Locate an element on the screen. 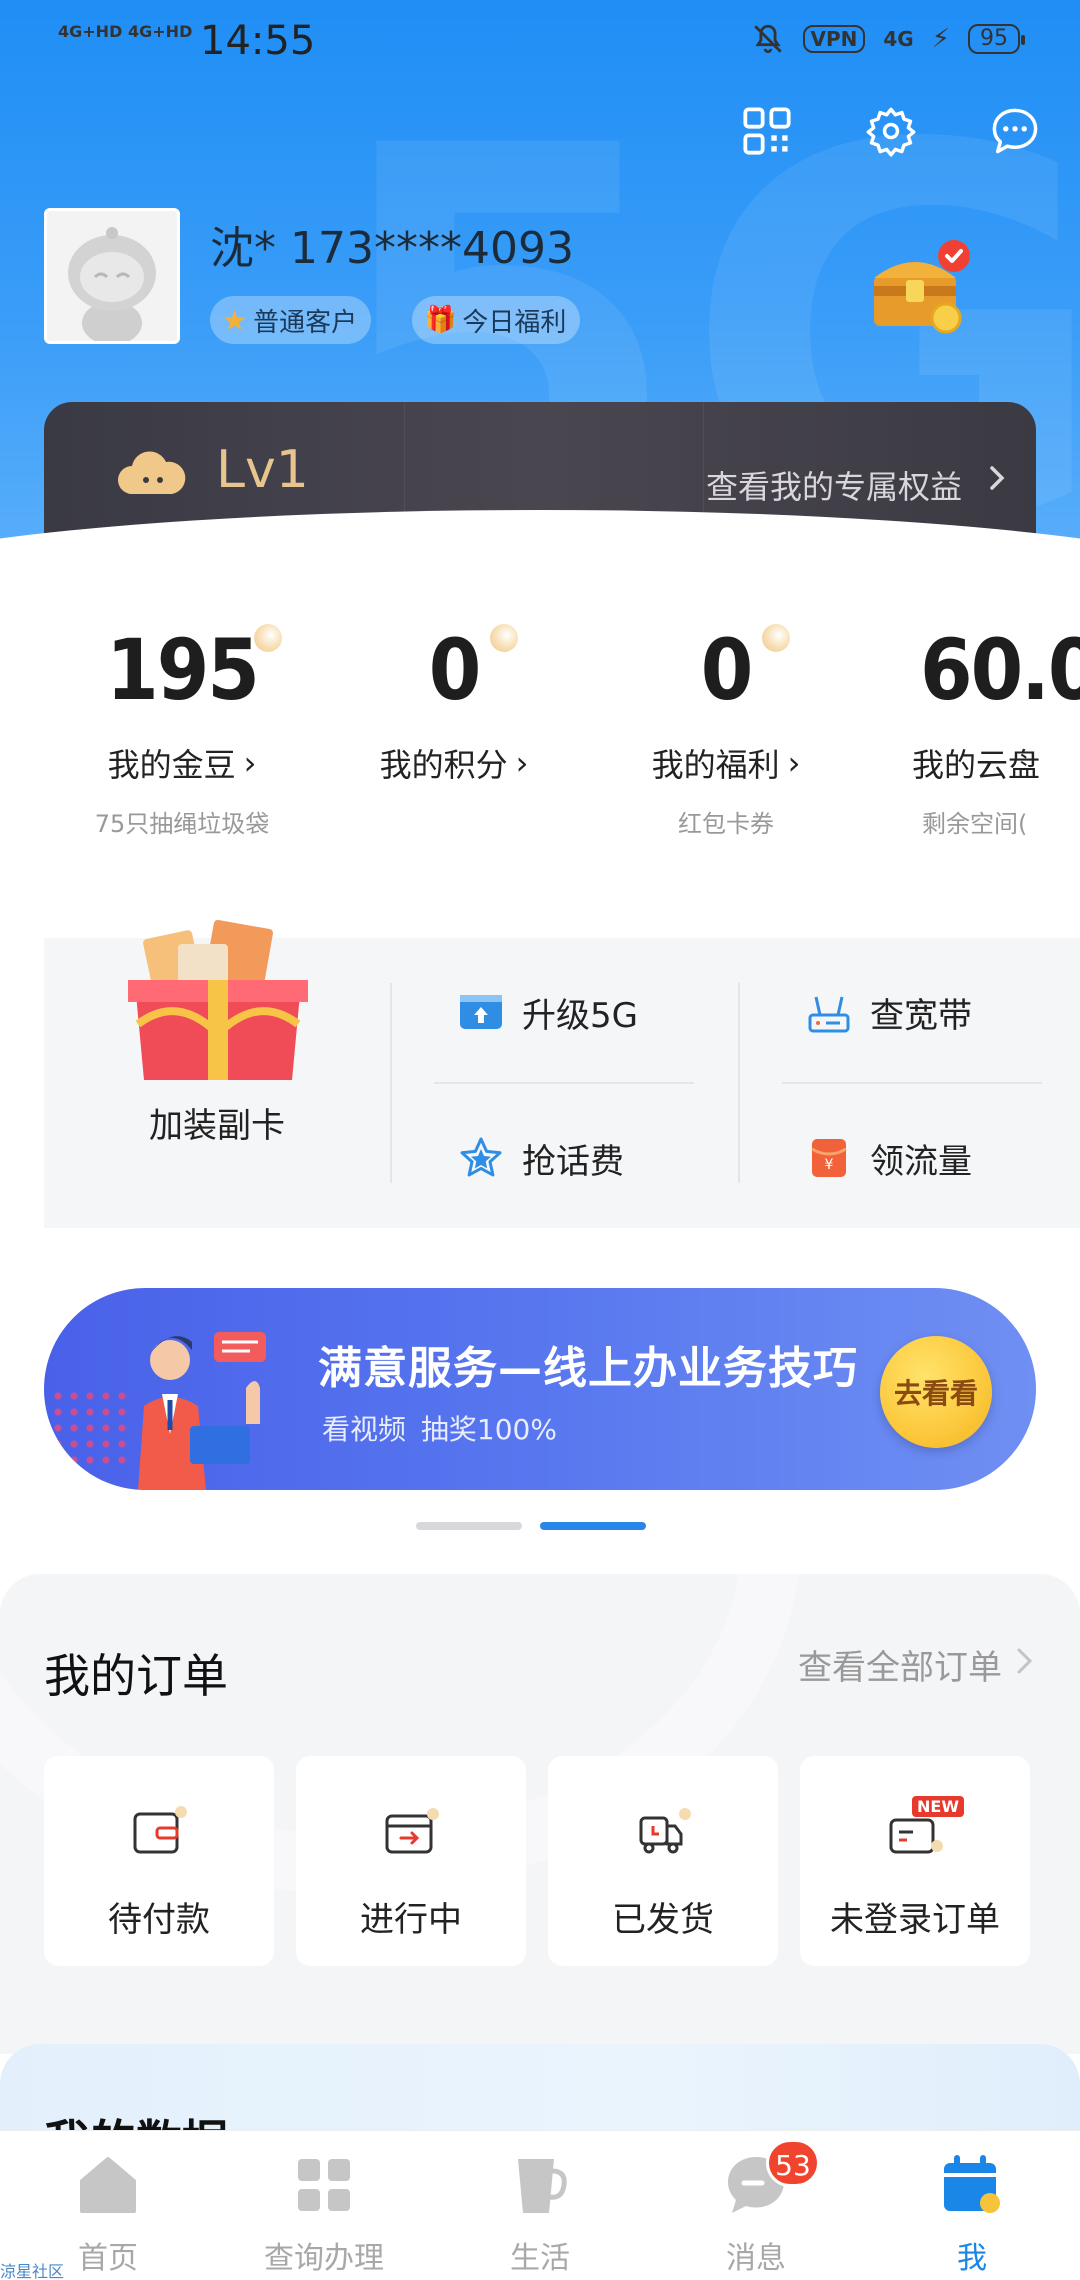 This screenshot has width=1080, height=2280. wallet-icon is located at coordinates (160, 1830).